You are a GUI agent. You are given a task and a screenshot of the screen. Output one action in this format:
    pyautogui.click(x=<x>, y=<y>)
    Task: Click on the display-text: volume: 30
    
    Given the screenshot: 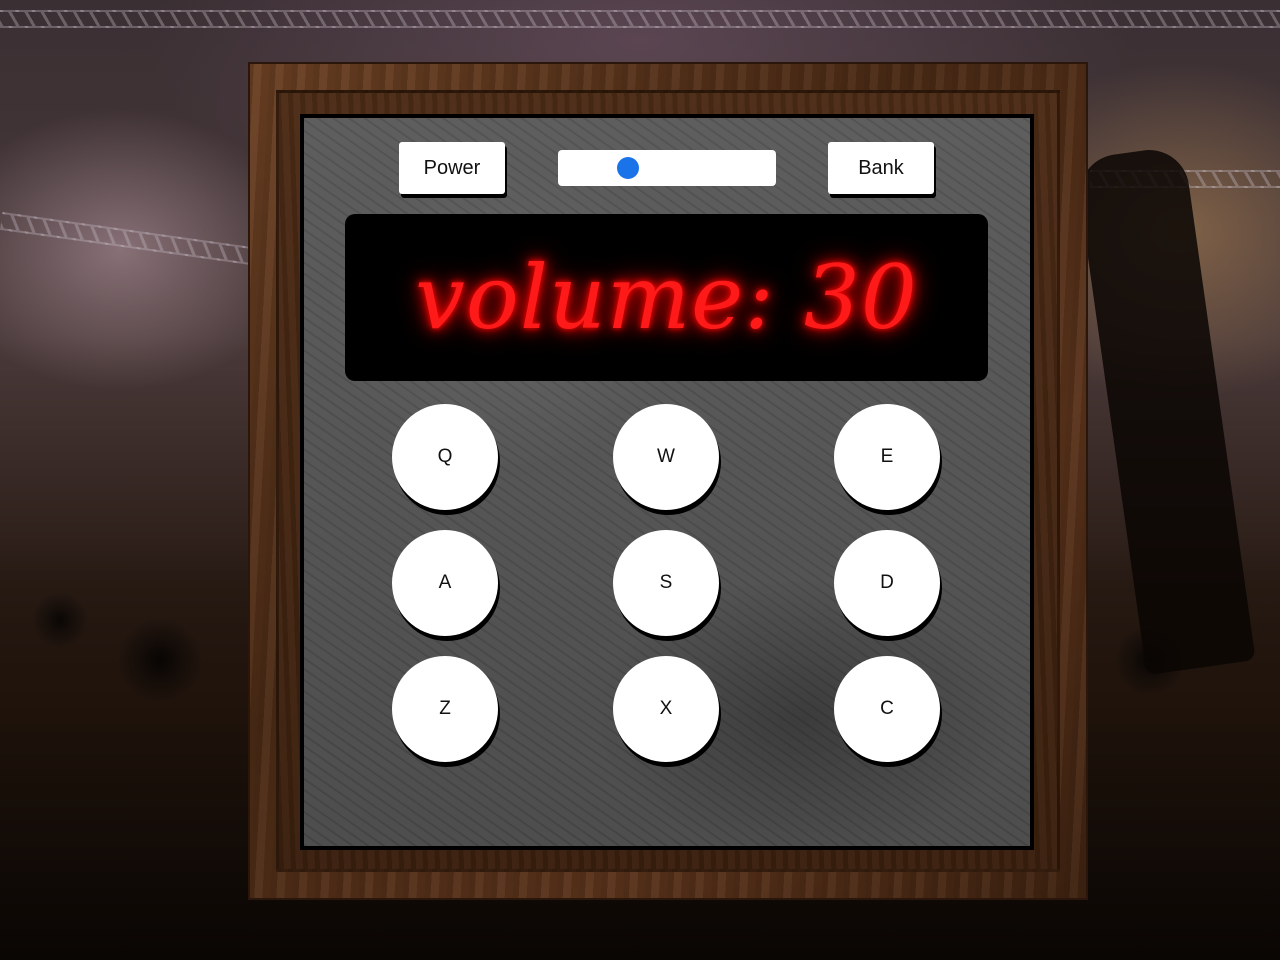 What is the action you would take?
    pyautogui.click(x=666, y=297)
    